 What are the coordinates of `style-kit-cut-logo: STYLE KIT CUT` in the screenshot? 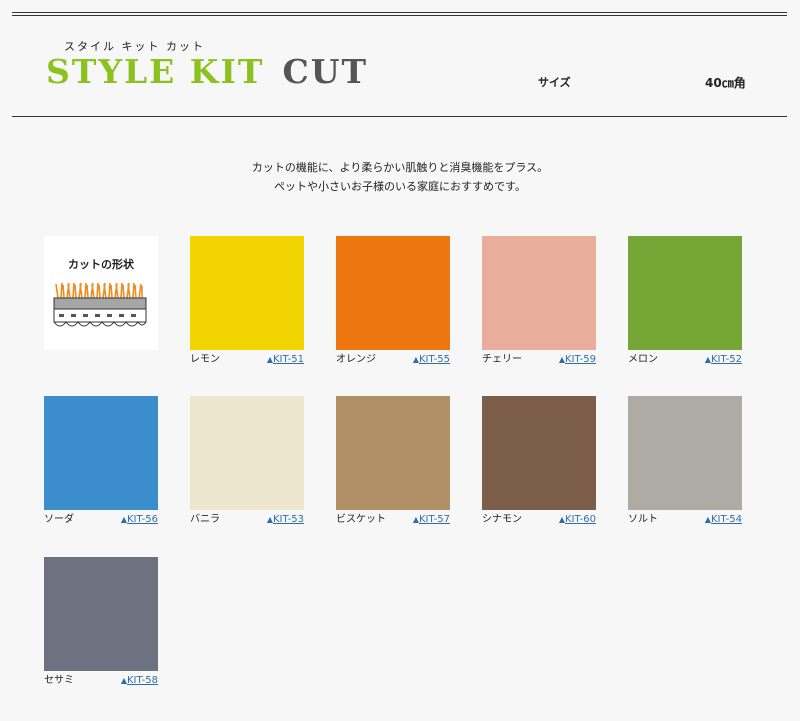 It's located at (207, 72).